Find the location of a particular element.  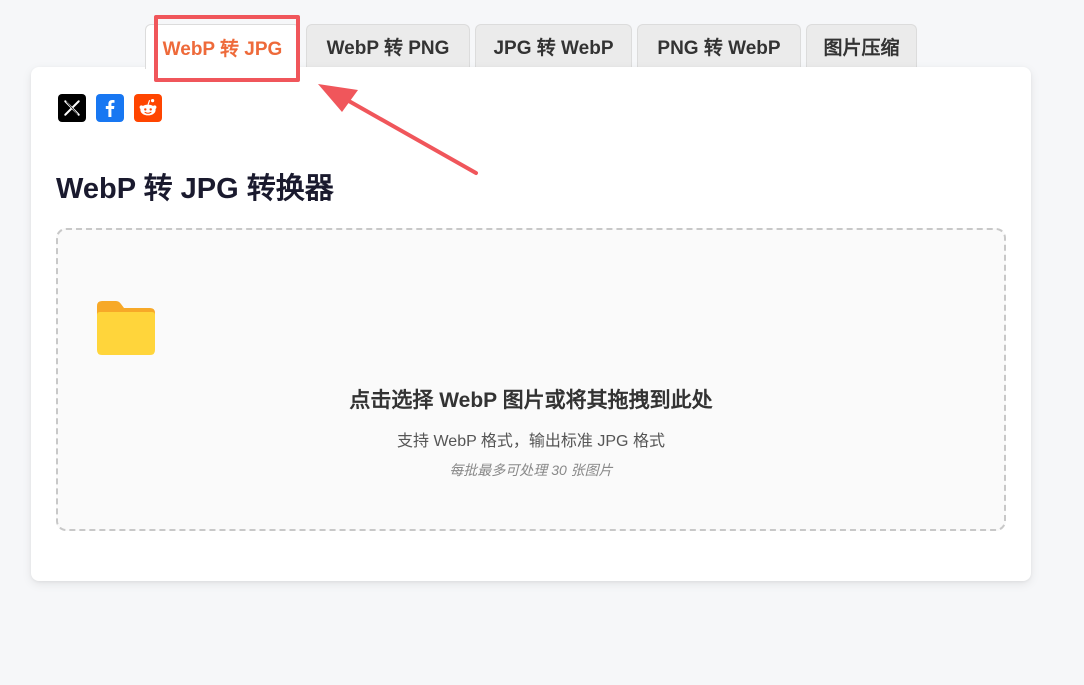

reddit-share-button is located at coordinates (148, 108).